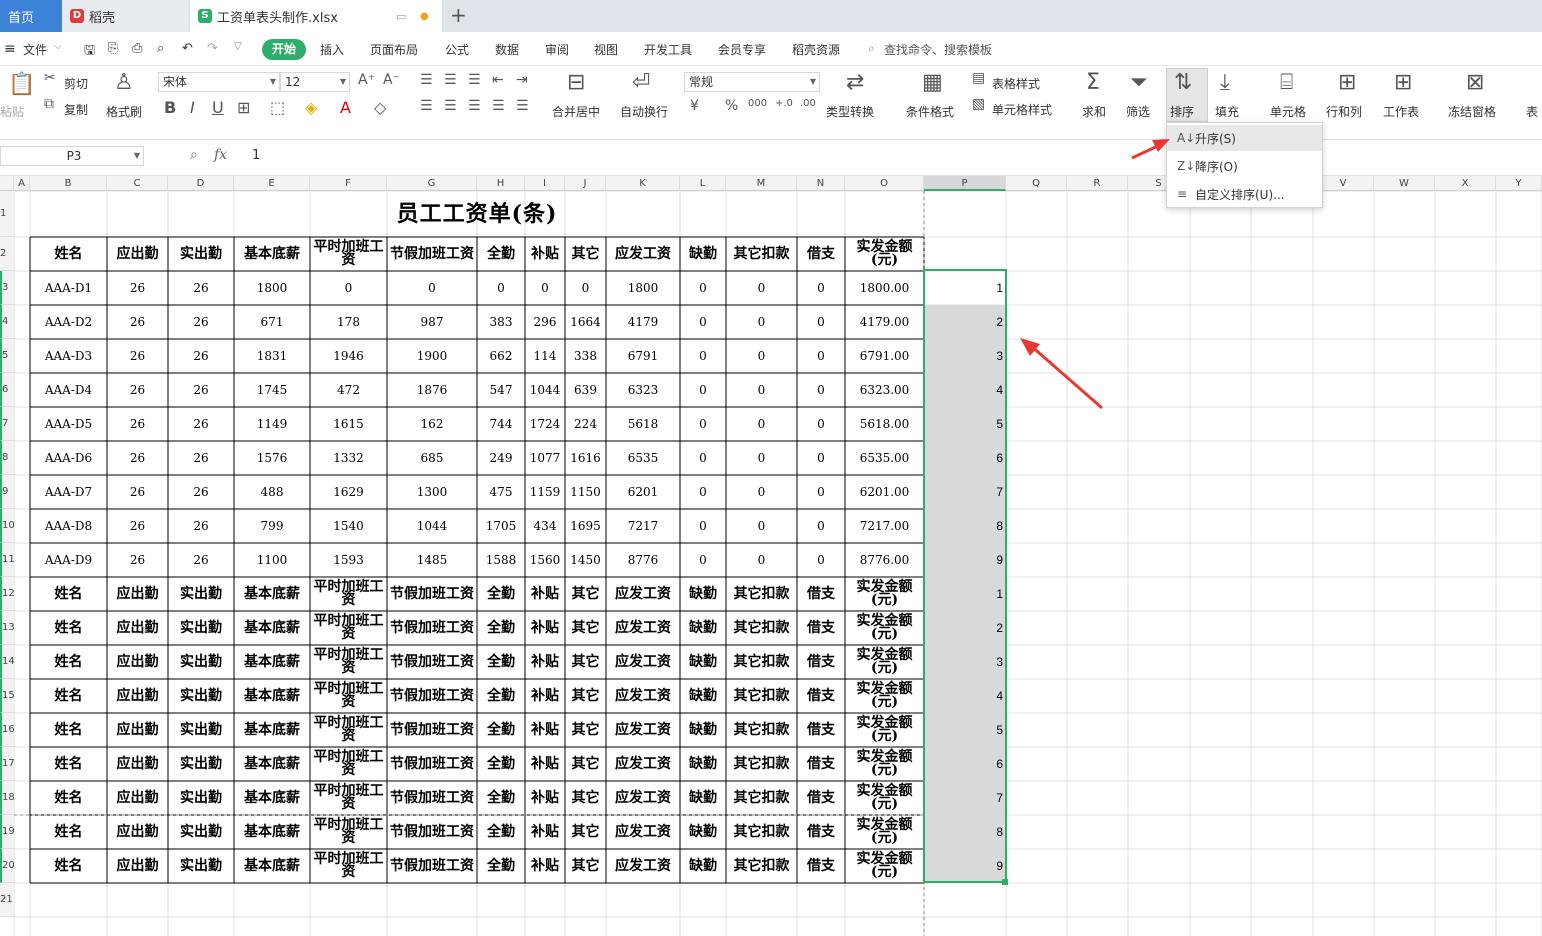 The width and height of the screenshot is (1542, 936). What do you see at coordinates (170, 107) in the screenshot?
I see `bold-icon: B` at bounding box center [170, 107].